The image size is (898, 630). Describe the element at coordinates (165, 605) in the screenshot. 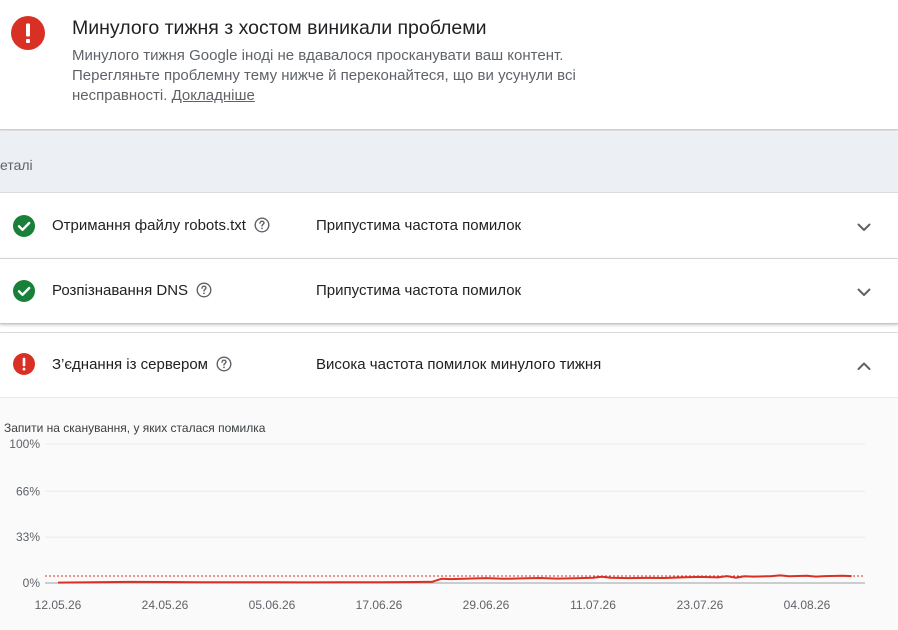

I see `x-tick-label: 24.05.26` at that location.